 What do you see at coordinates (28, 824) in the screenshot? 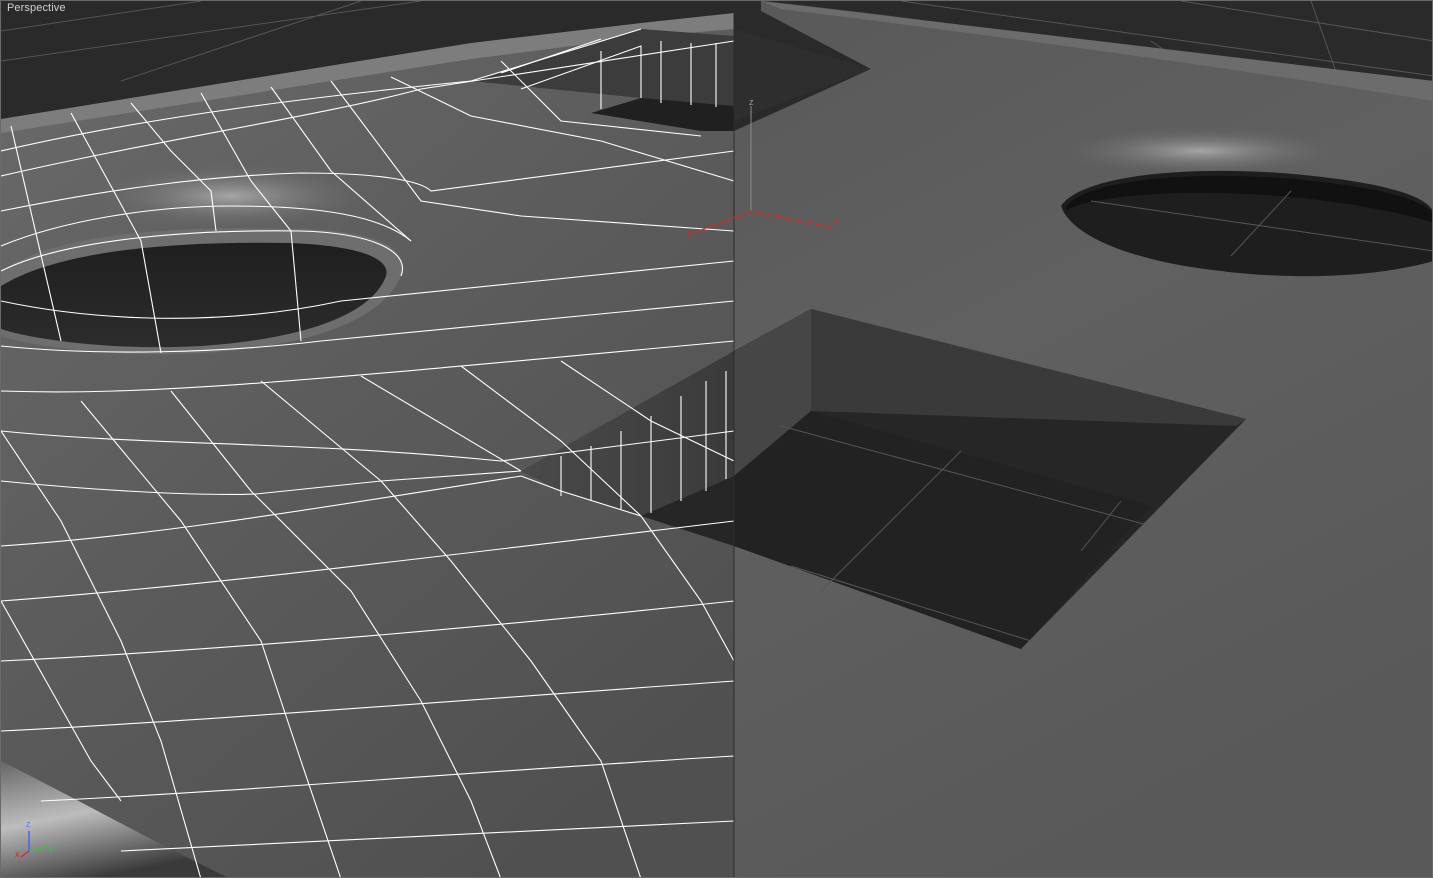
I see `corner-z-label: z` at bounding box center [28, 824].